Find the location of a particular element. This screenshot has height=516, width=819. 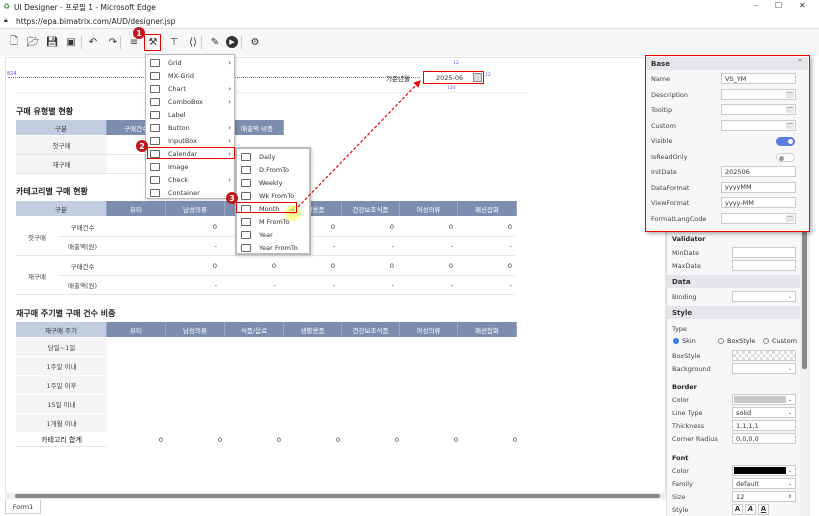

highlight-tools-button is located at coordinates (152, 42).